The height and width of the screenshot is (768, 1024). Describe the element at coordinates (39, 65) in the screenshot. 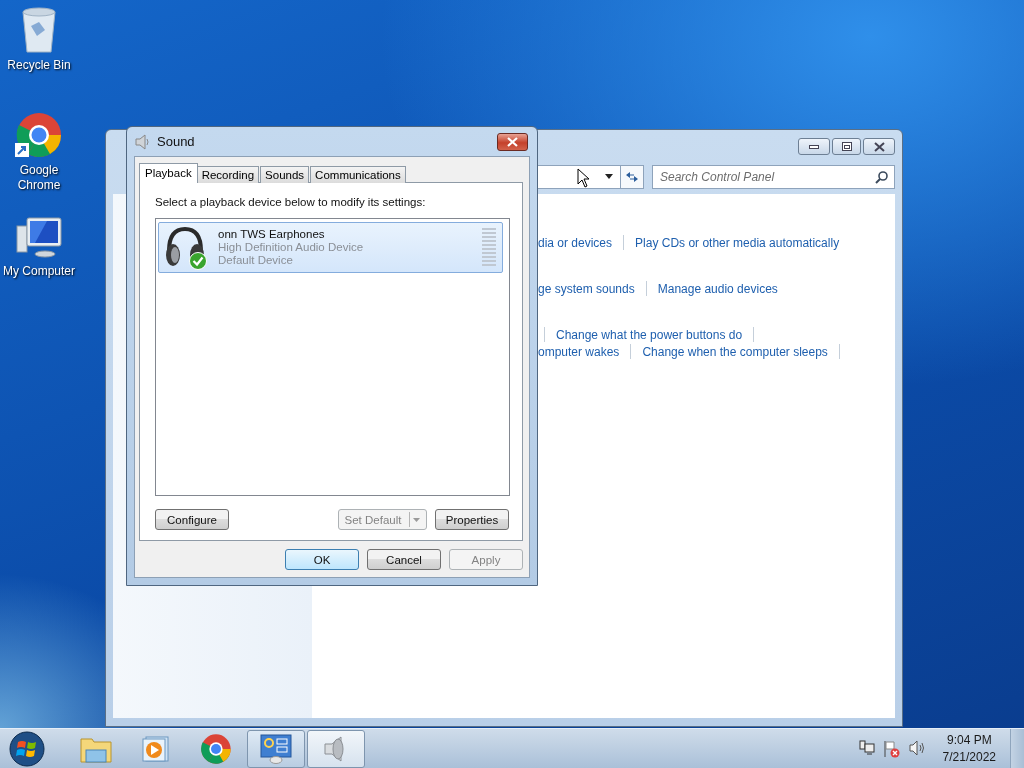

I see `desktop-icon-label: Recycle Bin` at that location.